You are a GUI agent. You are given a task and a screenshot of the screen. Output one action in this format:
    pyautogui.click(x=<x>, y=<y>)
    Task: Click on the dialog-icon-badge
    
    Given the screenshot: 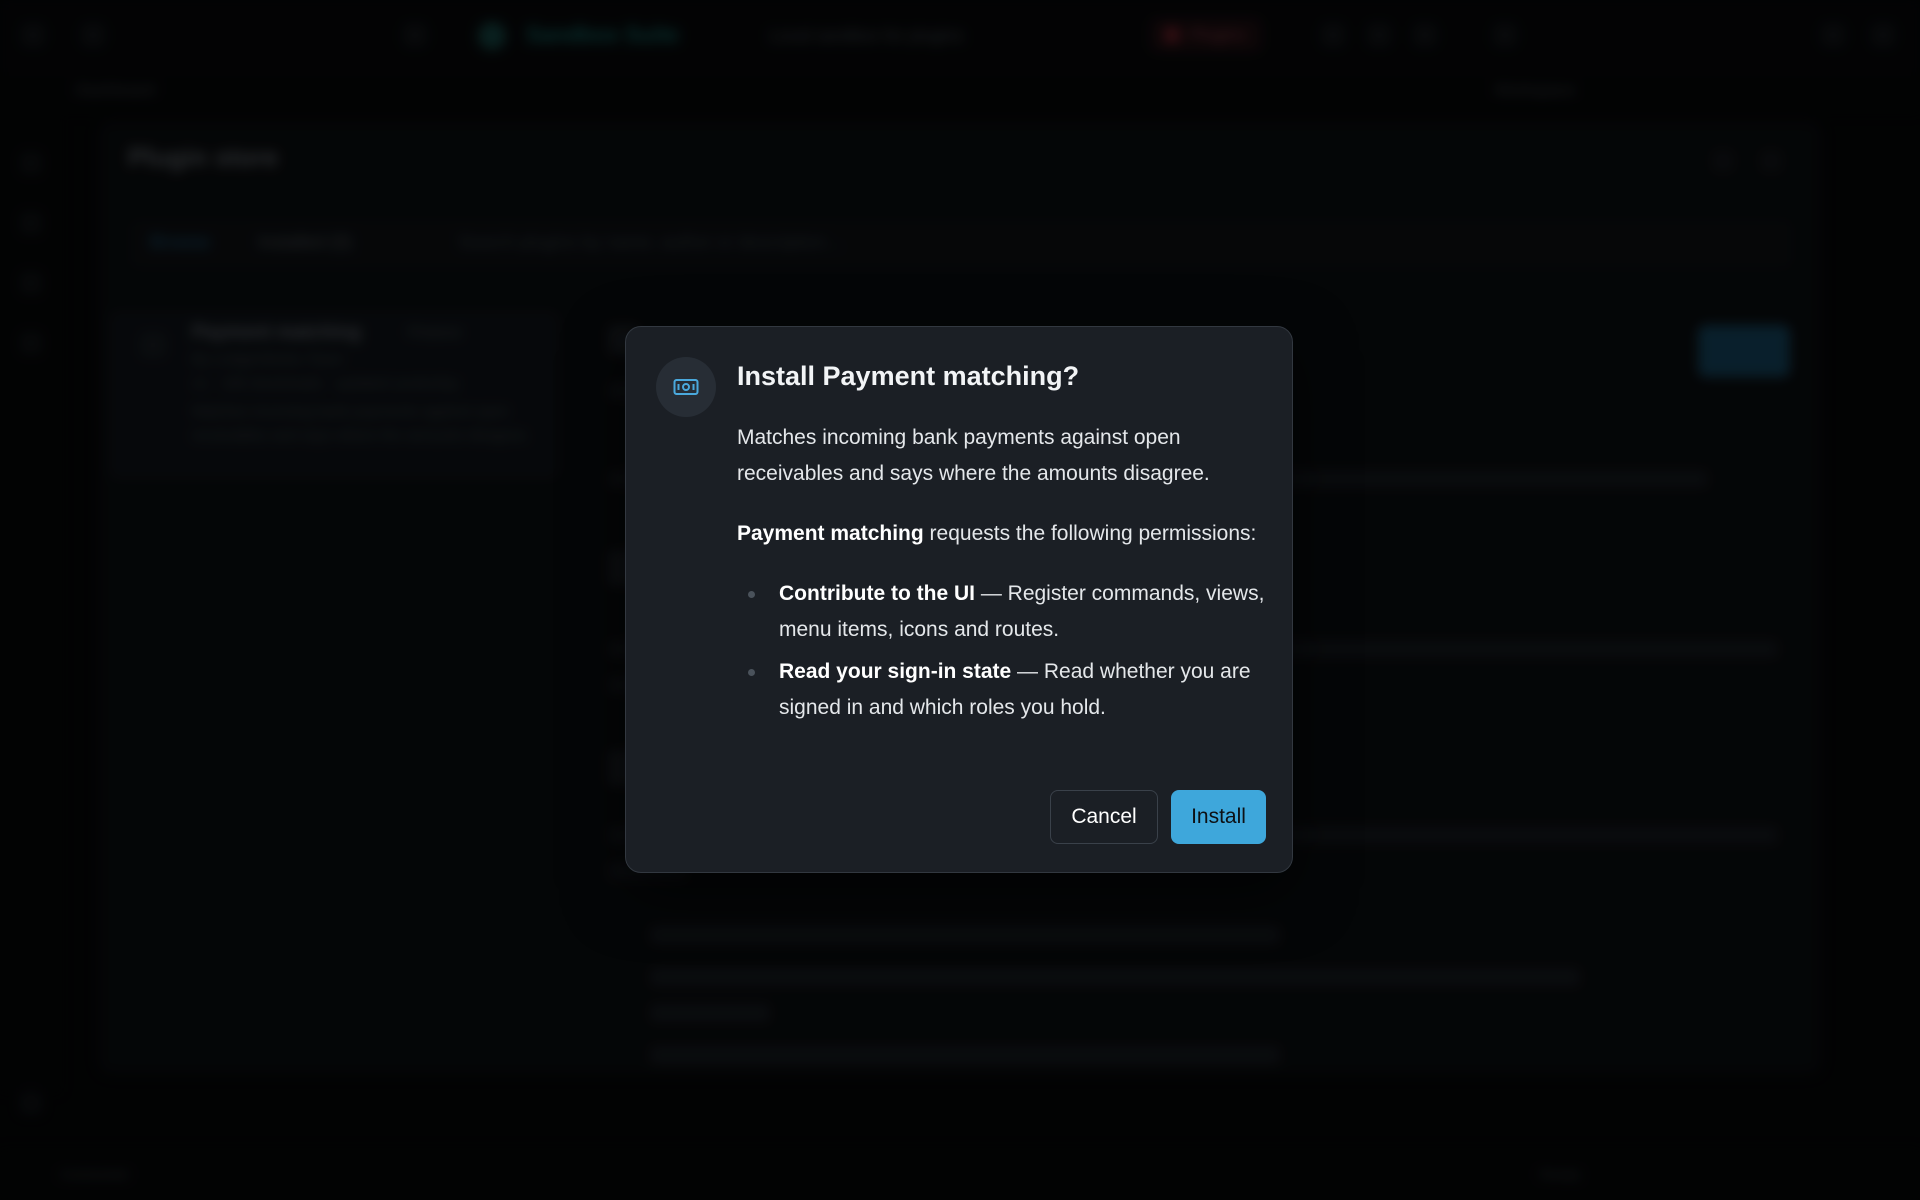 What is the action you would take?
    pyautogui.click(x=686, y=387)
    